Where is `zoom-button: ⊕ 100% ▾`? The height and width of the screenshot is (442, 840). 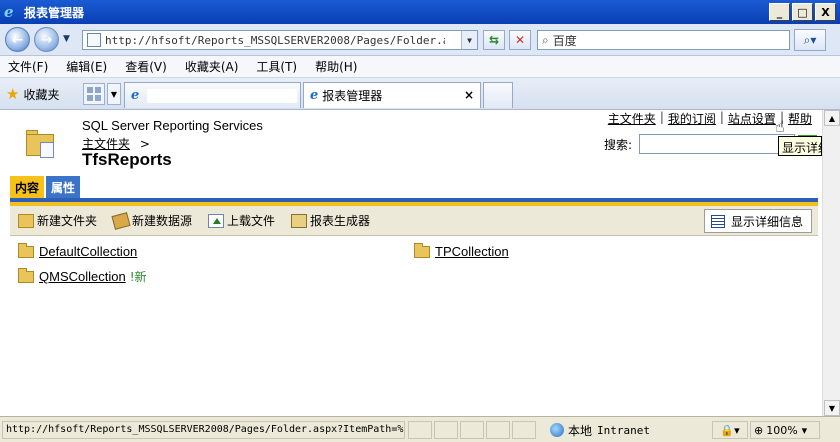
zoom-button: ⊕ 100% ▾ is located at coordinates (785, 430).